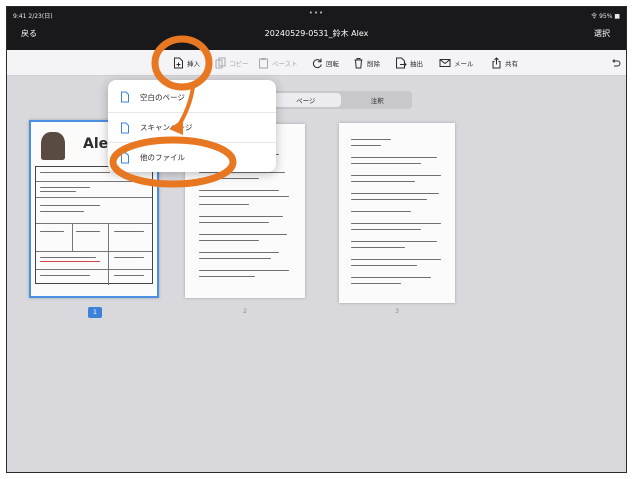  I want to click on undo-icon, so click(616, 63).